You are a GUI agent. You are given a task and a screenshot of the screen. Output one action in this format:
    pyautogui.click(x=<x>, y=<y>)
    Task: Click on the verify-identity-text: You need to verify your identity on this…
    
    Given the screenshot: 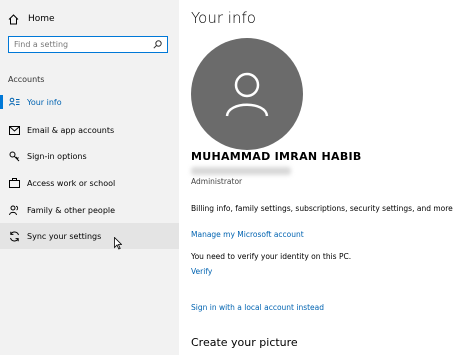 What is the action you would take?
    pyautogui.click(x=271, y=256)
    